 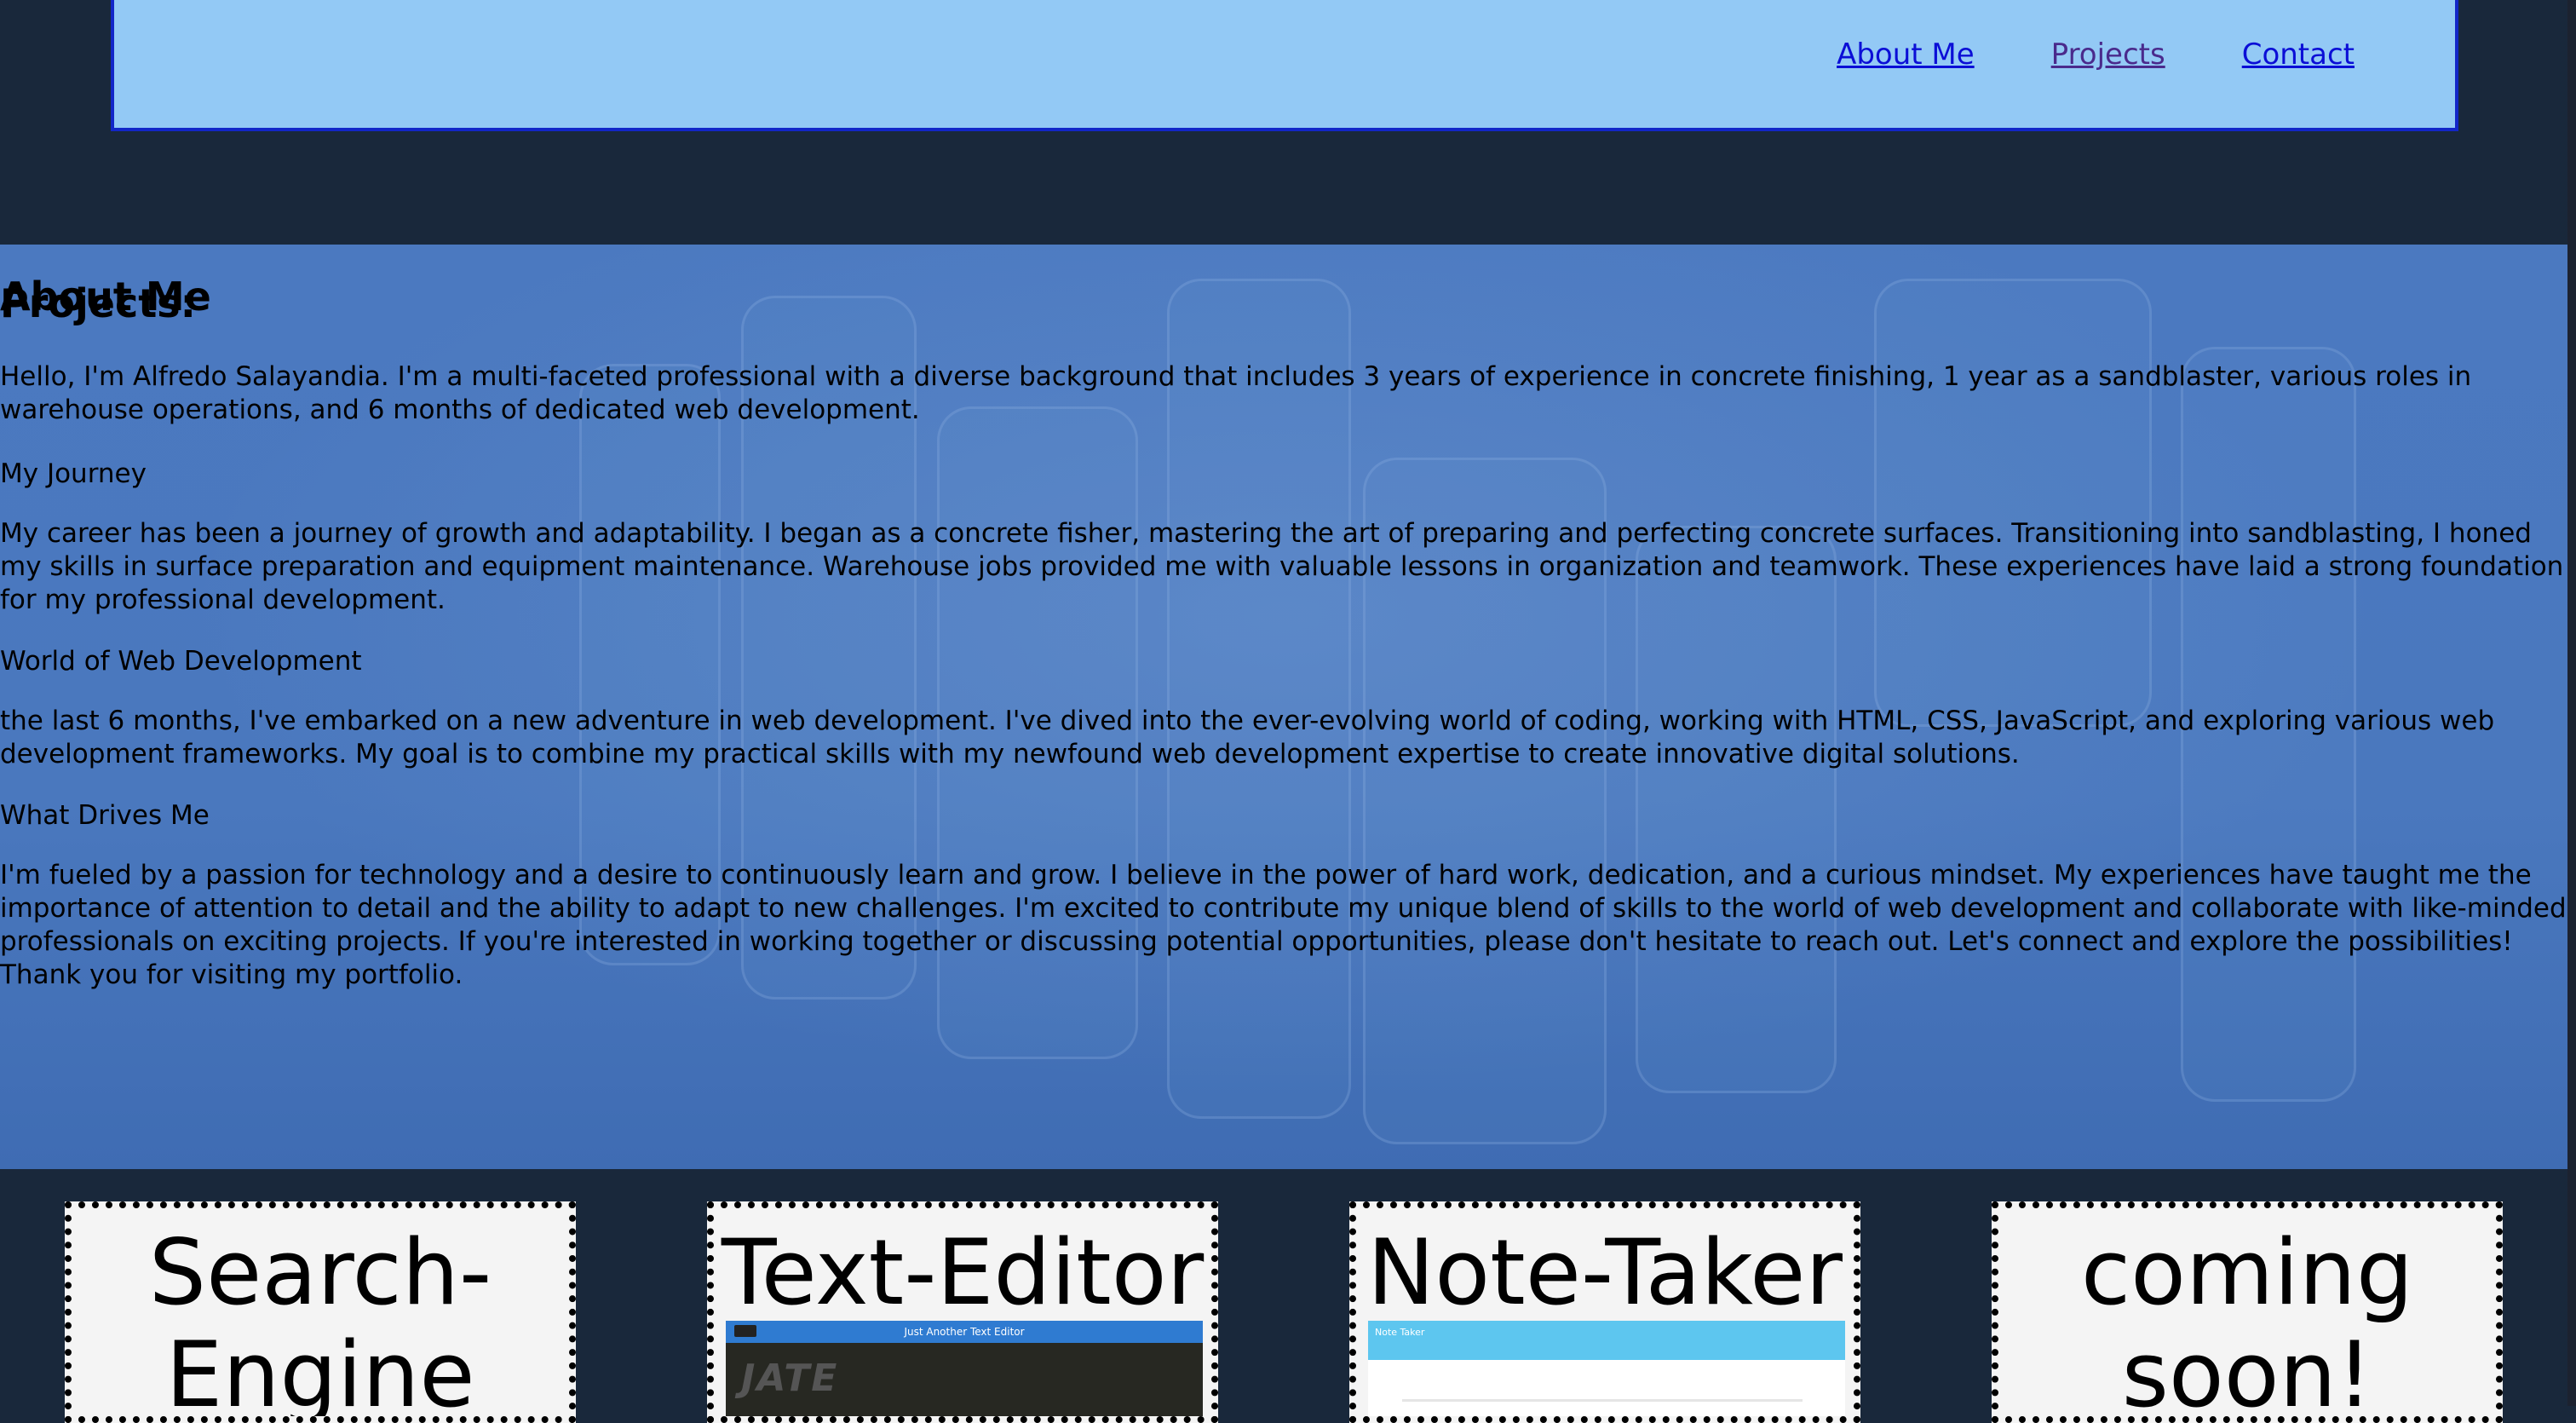 I want to click on nav-link-contact: Contact, so click(x=2299, y=54).